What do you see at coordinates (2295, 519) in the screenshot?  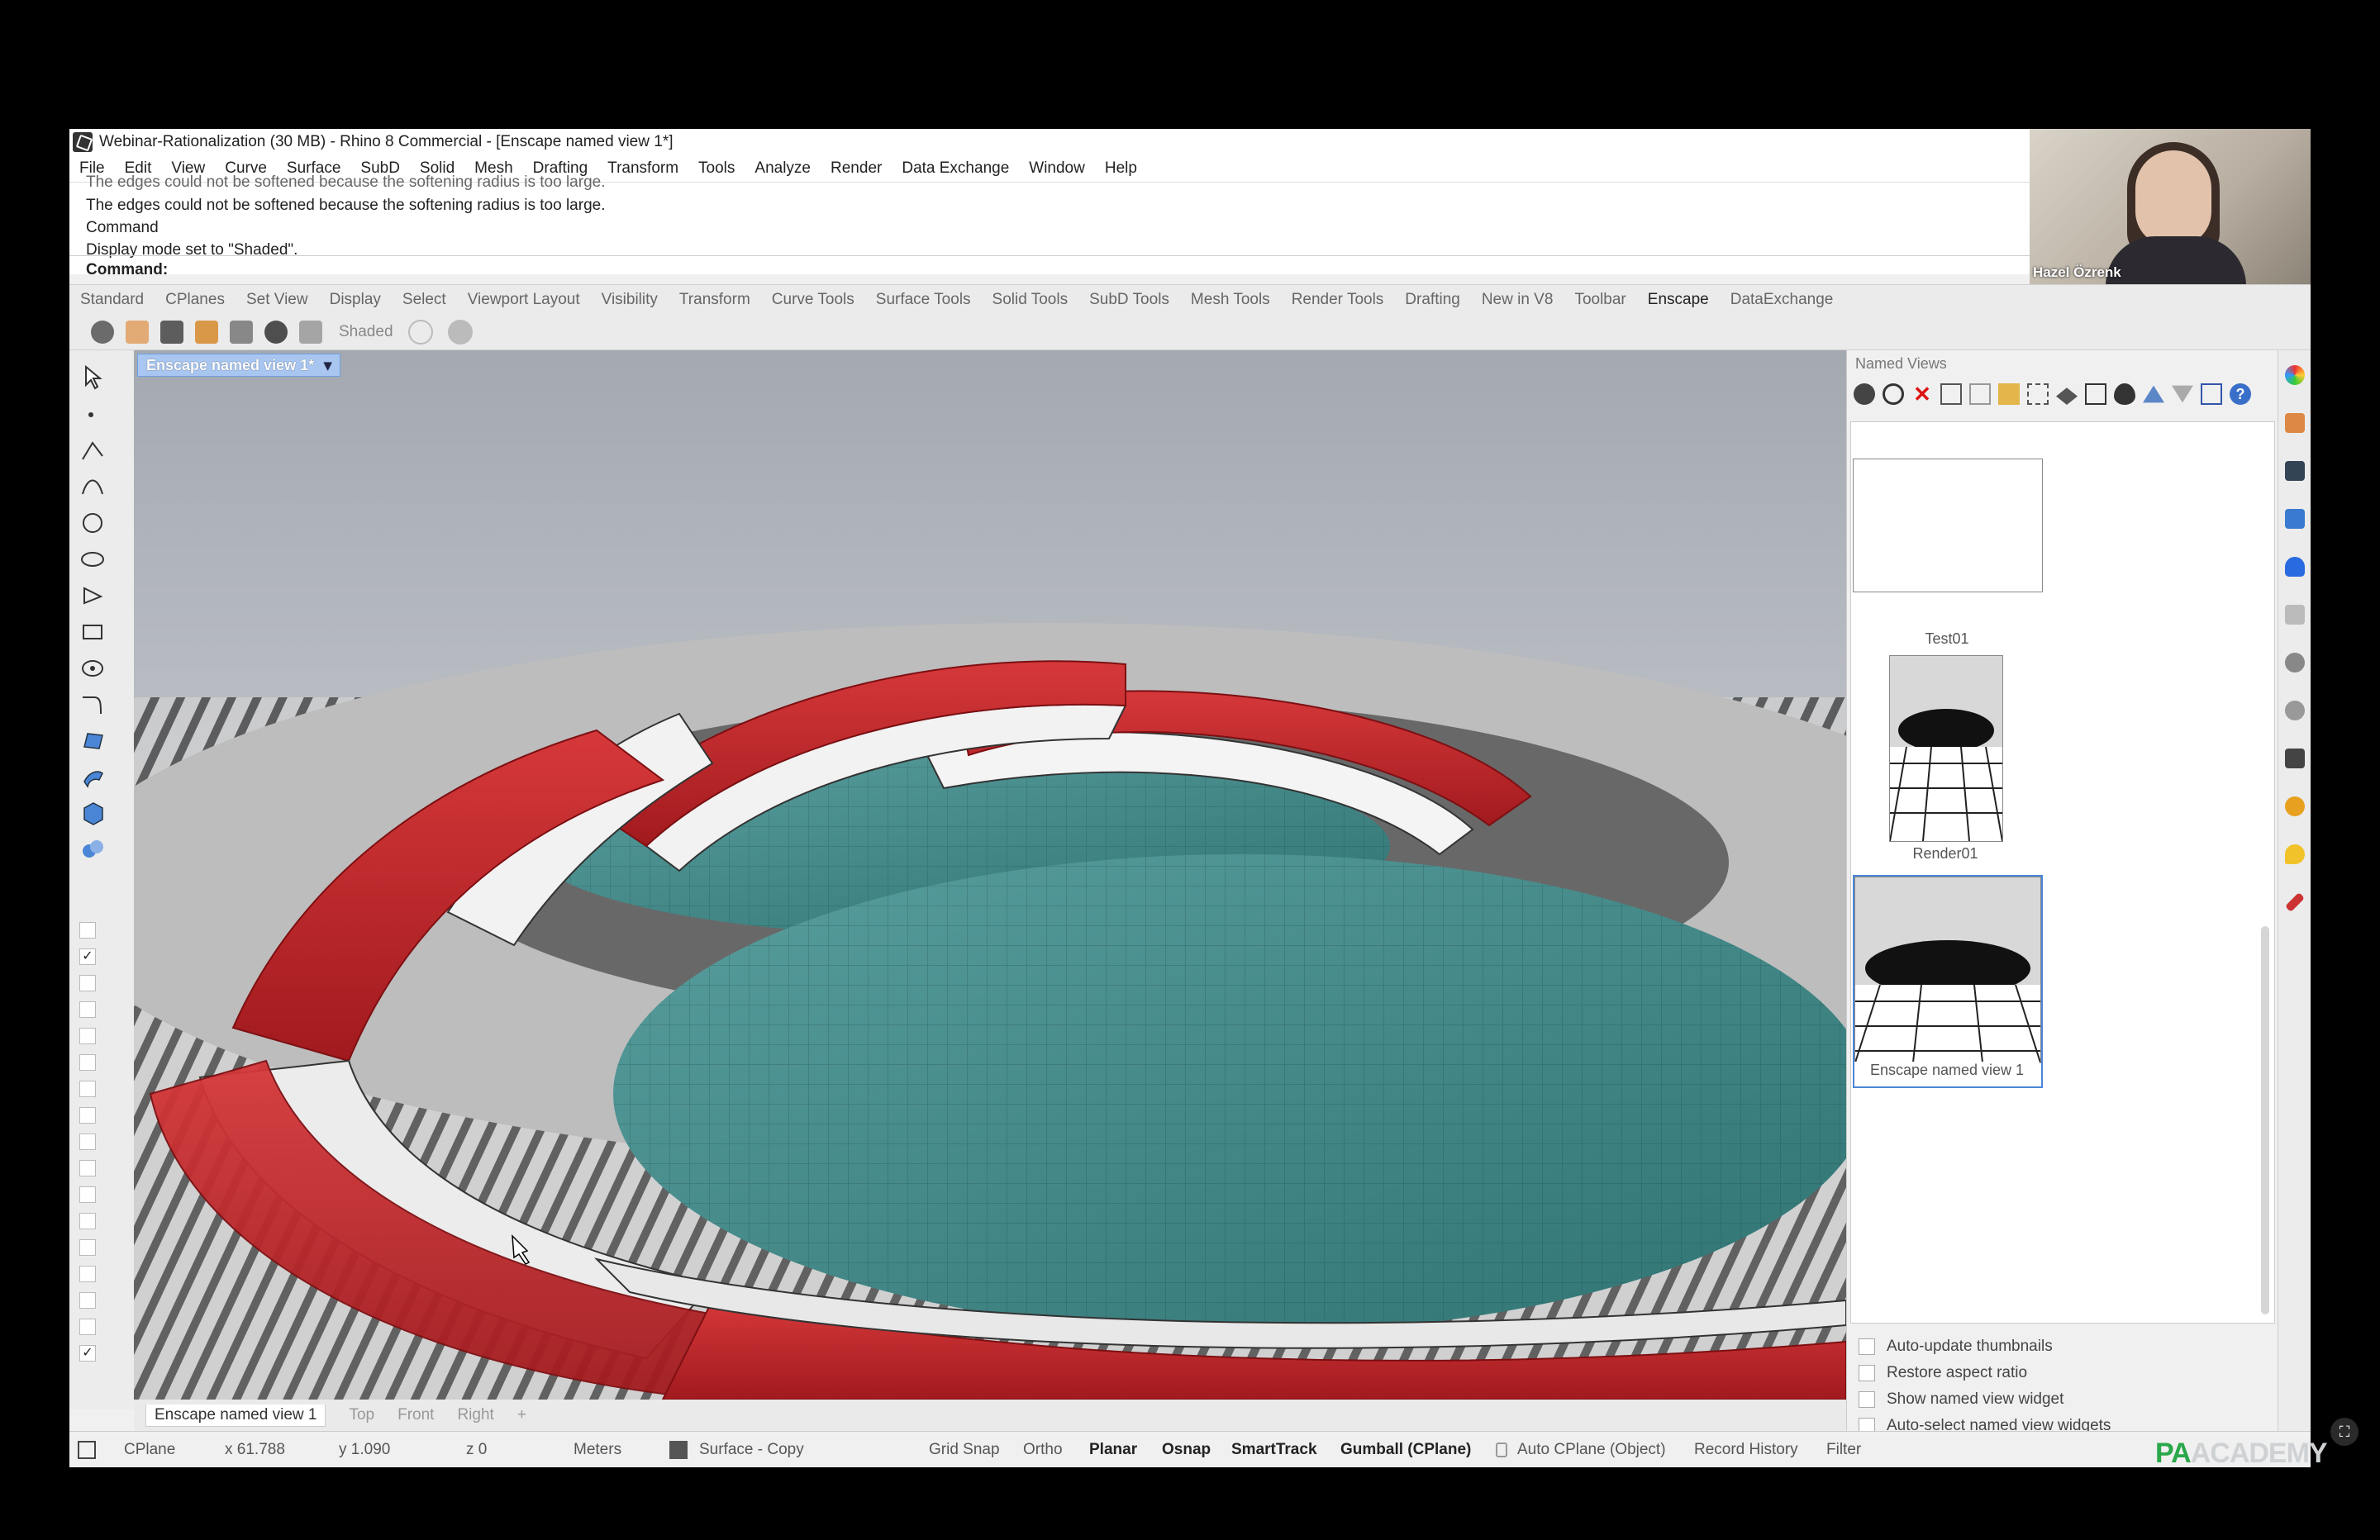 I see `named-views-tab-icon` at bounding box center [2295, 519].